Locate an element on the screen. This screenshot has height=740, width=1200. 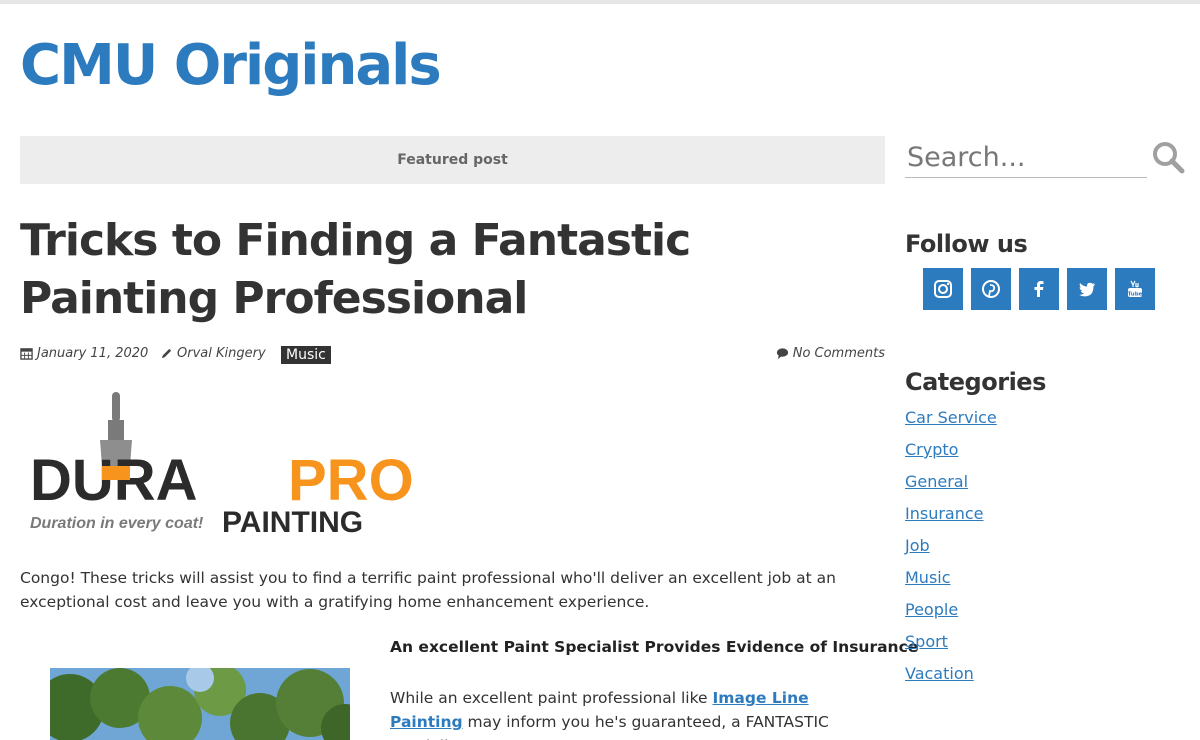
logo-word-pro: PRO is located at coordinates (351, 480).